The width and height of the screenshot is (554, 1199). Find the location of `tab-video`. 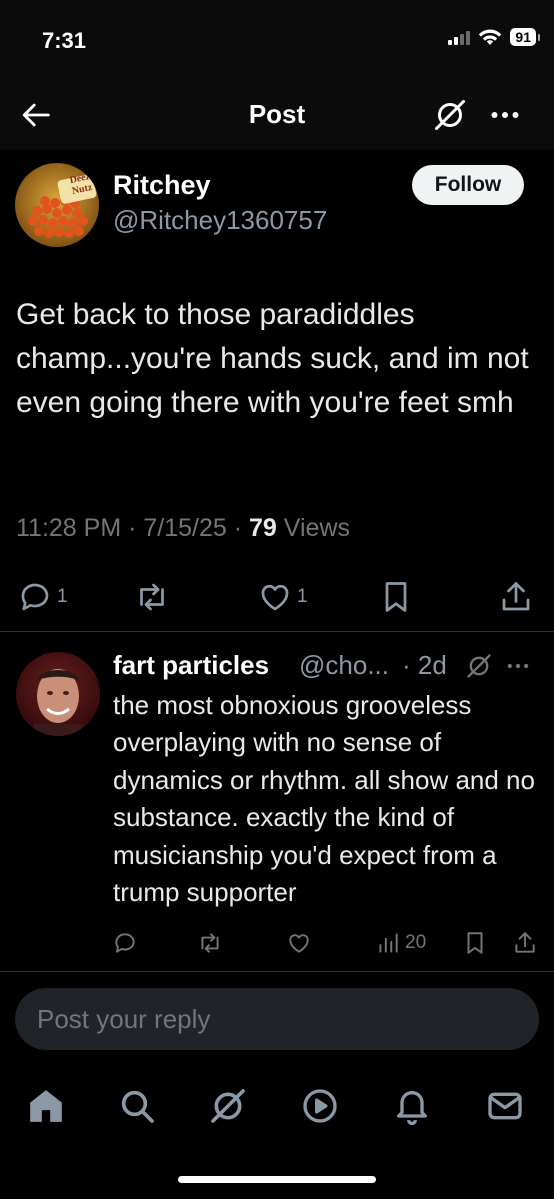

tab-video is located at coordinates (320, 1106).